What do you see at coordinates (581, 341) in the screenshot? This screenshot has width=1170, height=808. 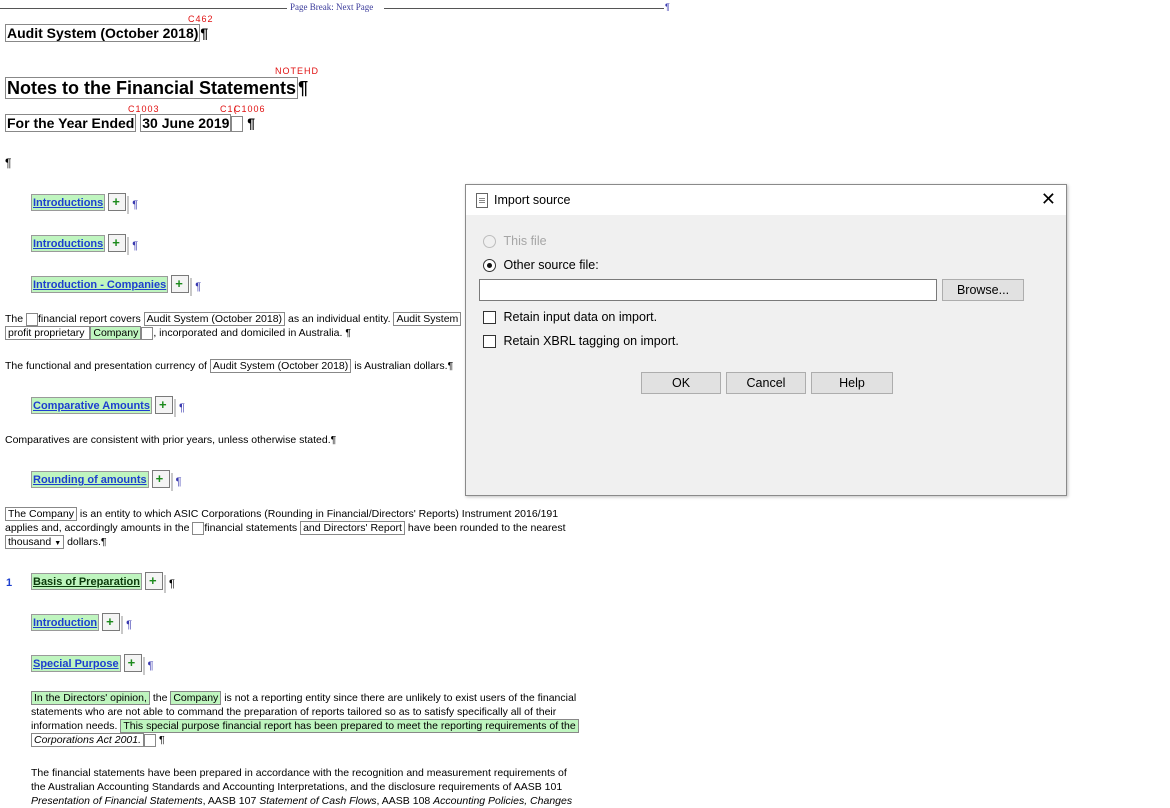 I see `retain-xbrl-option: Retain XBRL tagging on import.` at bounding box center [581, 341].